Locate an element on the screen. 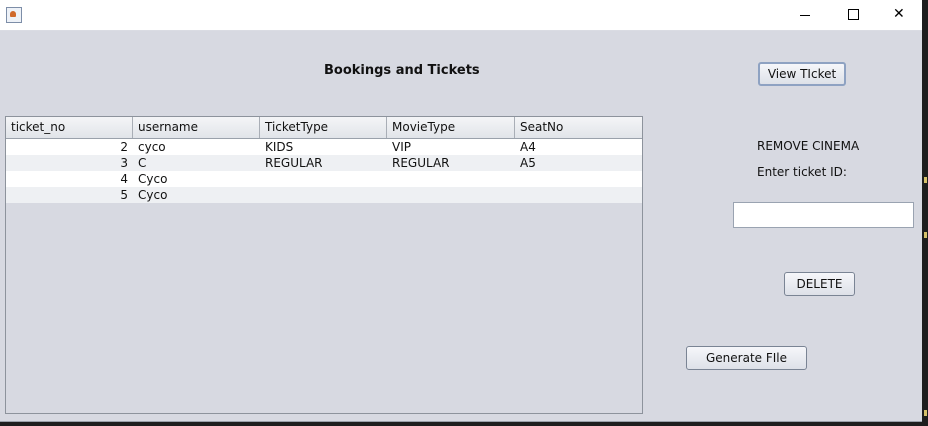  cell-seat-no: A4 is located at coordinates (528, 147).